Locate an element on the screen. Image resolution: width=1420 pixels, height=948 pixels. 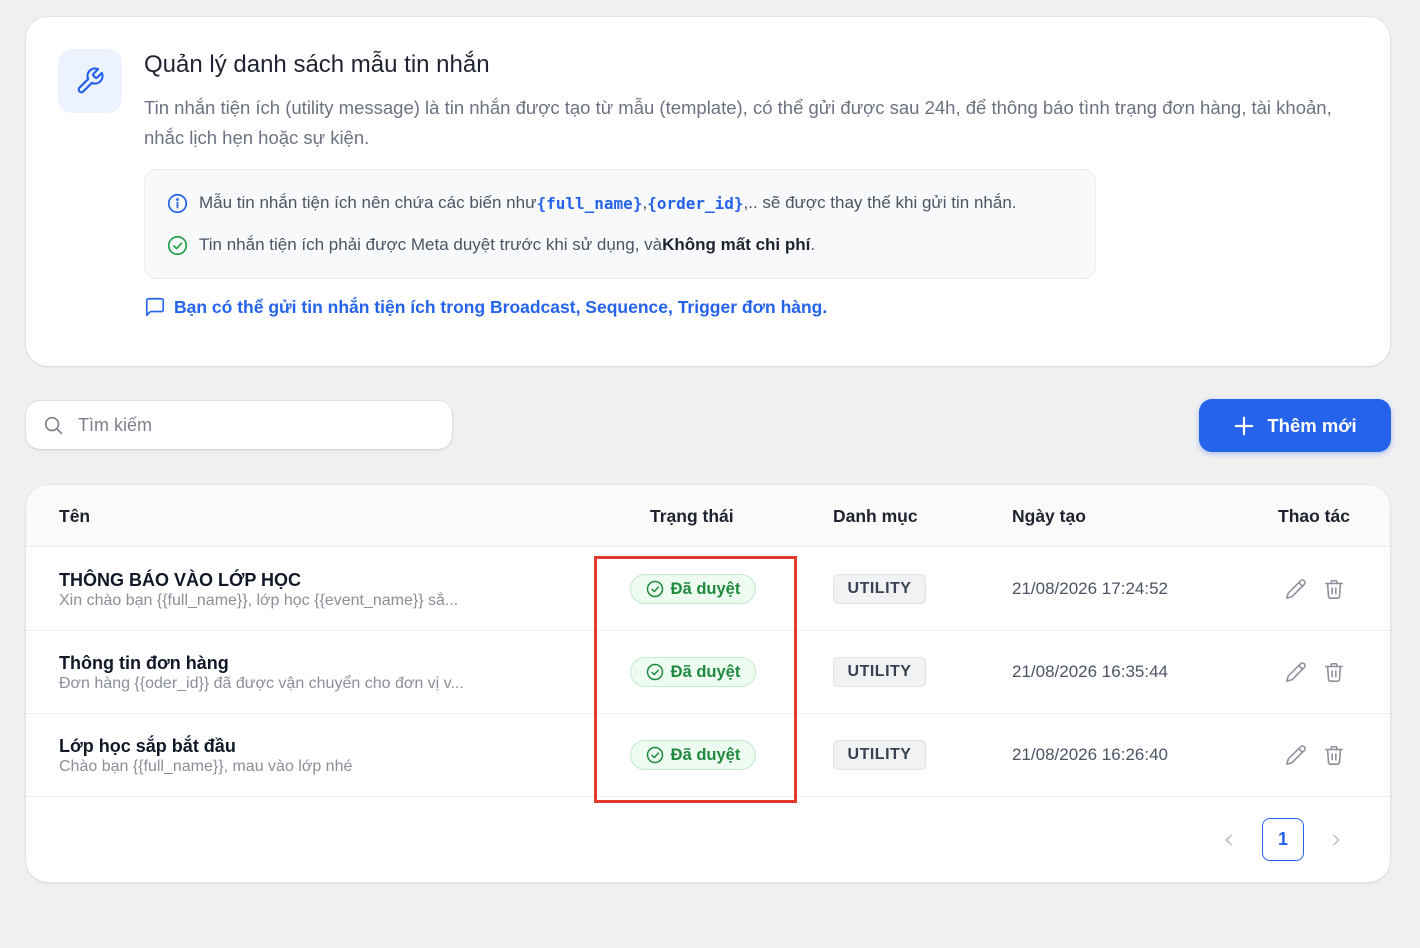
search-box is located at coordinates (239, 425).